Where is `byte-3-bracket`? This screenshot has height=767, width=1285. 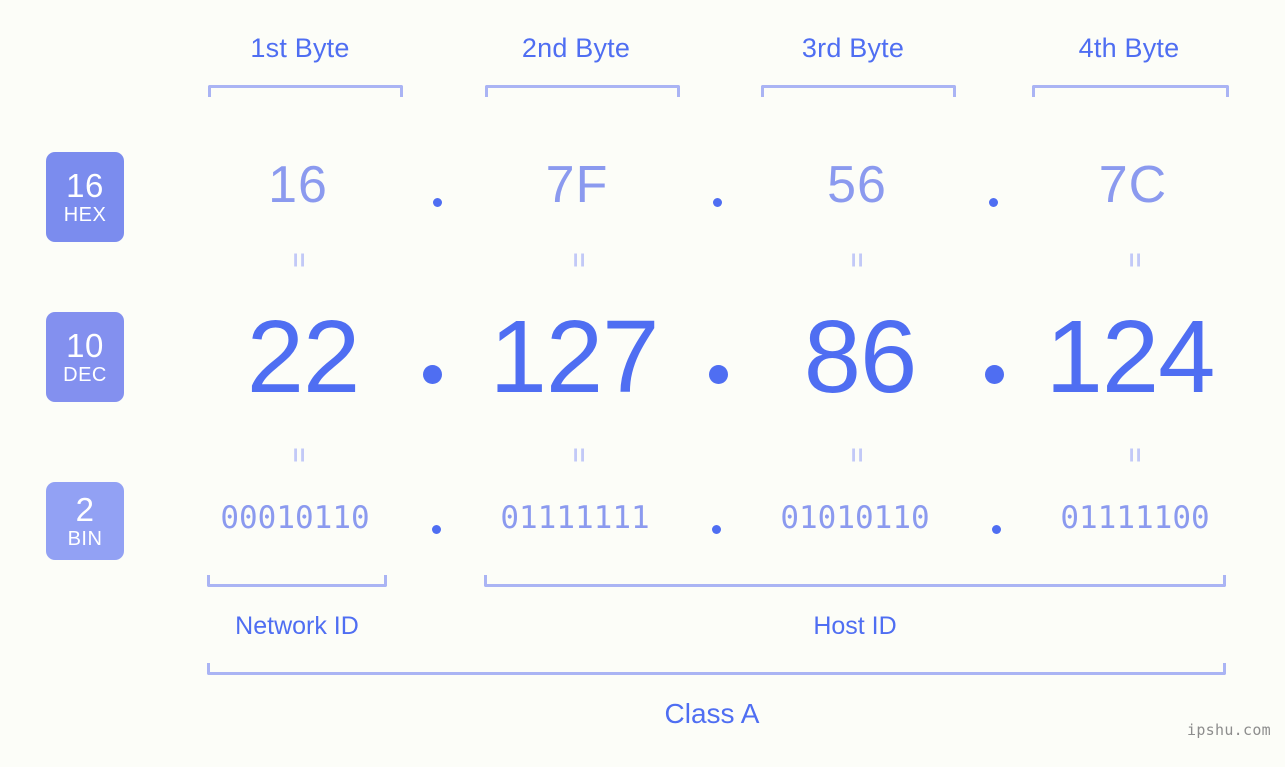
byte-3-bracket is located at coordinates (858, 91).